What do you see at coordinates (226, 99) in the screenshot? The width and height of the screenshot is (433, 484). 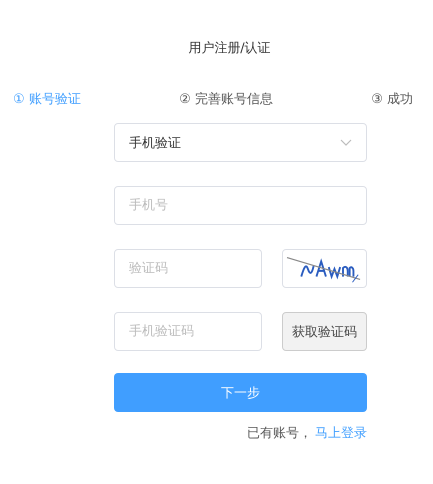 I see `step-item: ② 完善账号信息` at bounding box center [226, 99].